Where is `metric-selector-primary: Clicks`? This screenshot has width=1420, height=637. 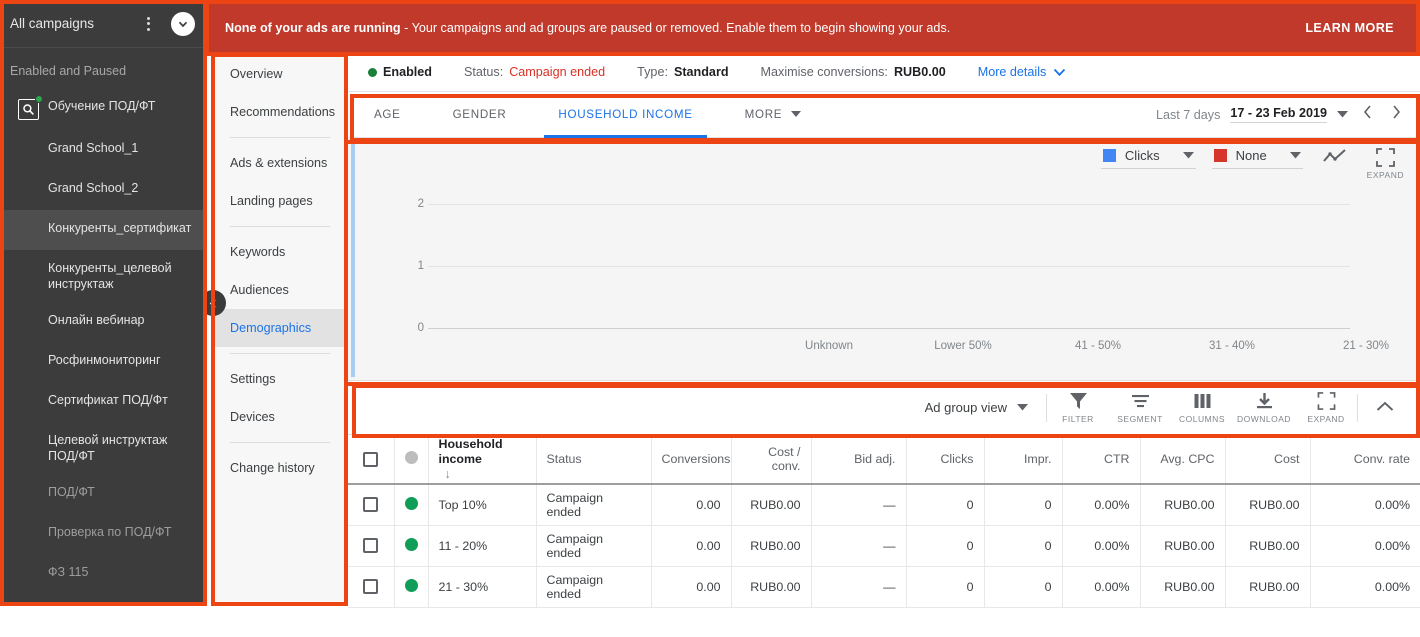
metric-selector-primary: Clicks is located at coordinates (1148, 157).